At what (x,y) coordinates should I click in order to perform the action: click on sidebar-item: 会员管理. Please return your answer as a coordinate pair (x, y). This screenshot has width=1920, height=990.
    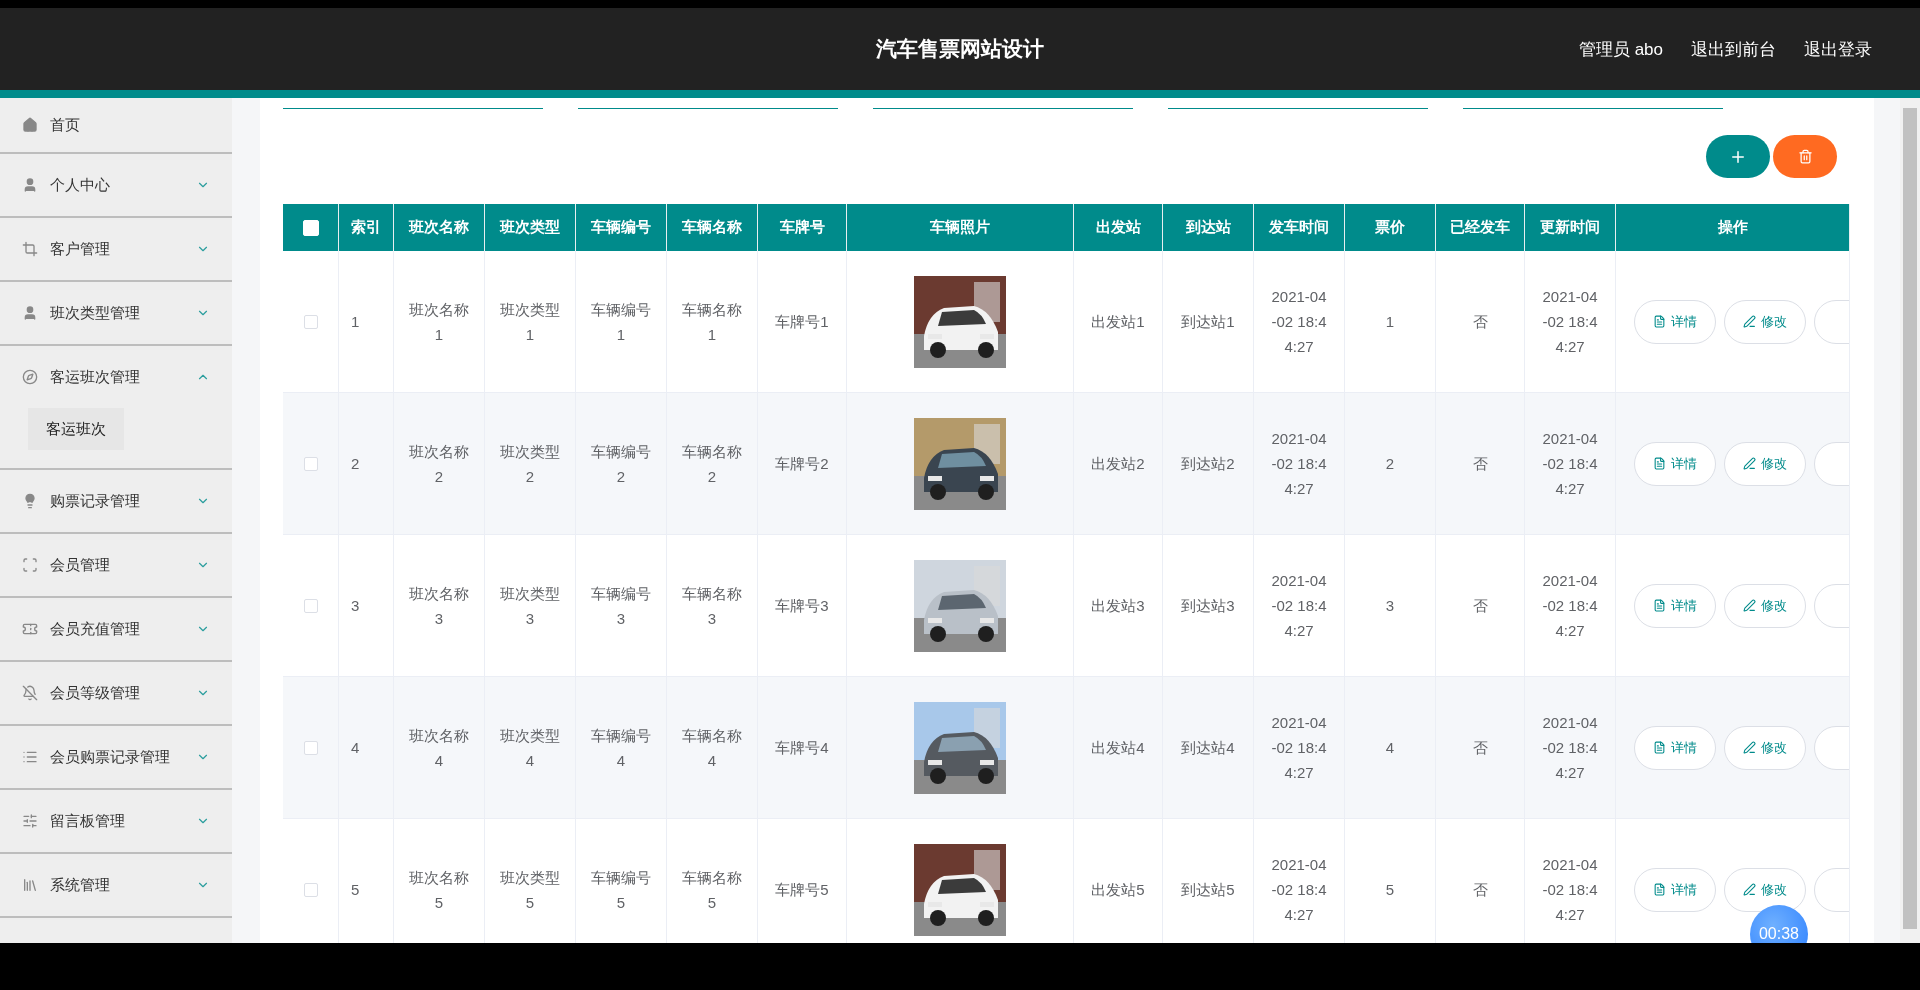
    Looking at the image, I should click on (116, 565).